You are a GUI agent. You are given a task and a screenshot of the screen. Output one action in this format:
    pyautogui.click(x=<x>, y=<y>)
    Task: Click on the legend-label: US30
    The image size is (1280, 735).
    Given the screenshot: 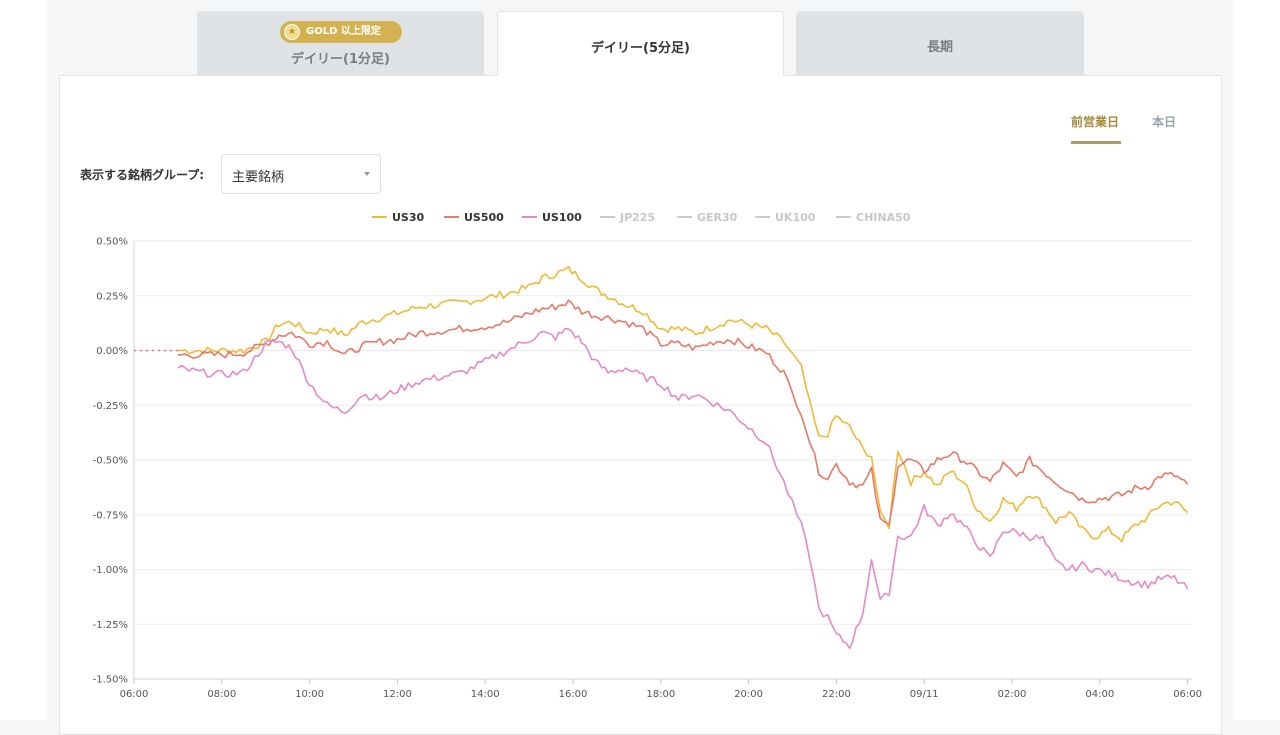 What is the action you would take?
    pyautogui.click(x=408, y=217)
    